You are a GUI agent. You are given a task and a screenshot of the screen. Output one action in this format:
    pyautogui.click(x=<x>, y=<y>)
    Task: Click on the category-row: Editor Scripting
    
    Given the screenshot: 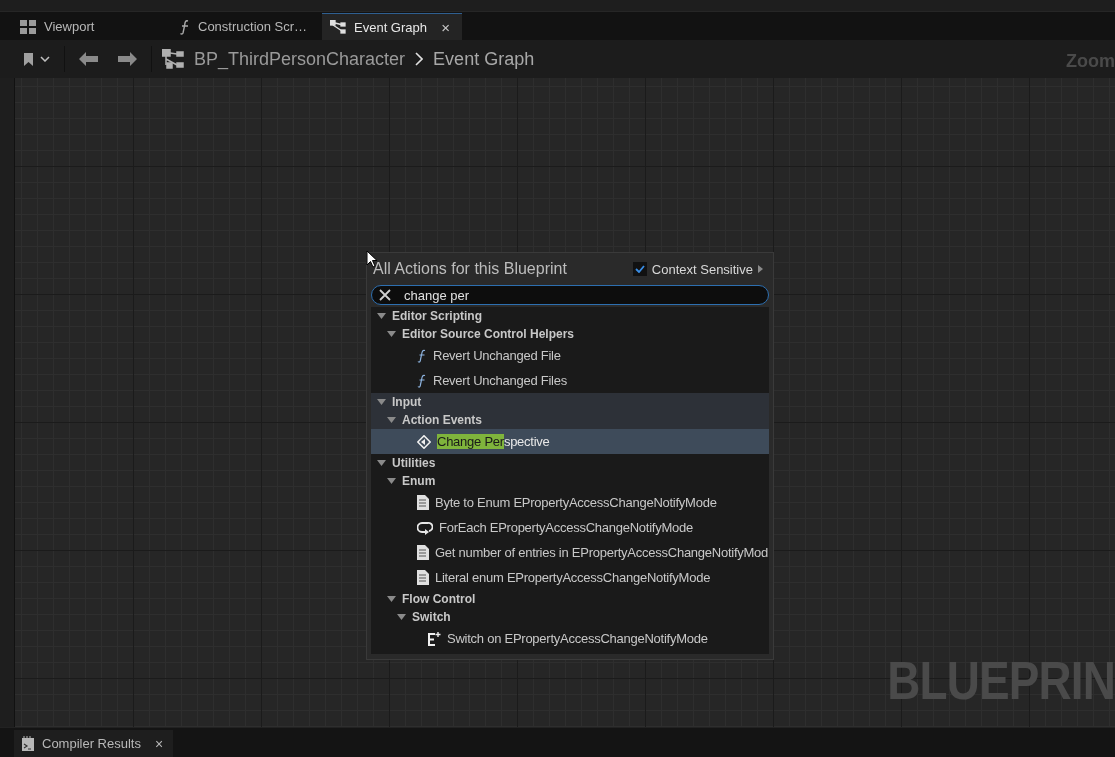 What is the action you would take?
    pyautogui.click(x=570, y=316)
    